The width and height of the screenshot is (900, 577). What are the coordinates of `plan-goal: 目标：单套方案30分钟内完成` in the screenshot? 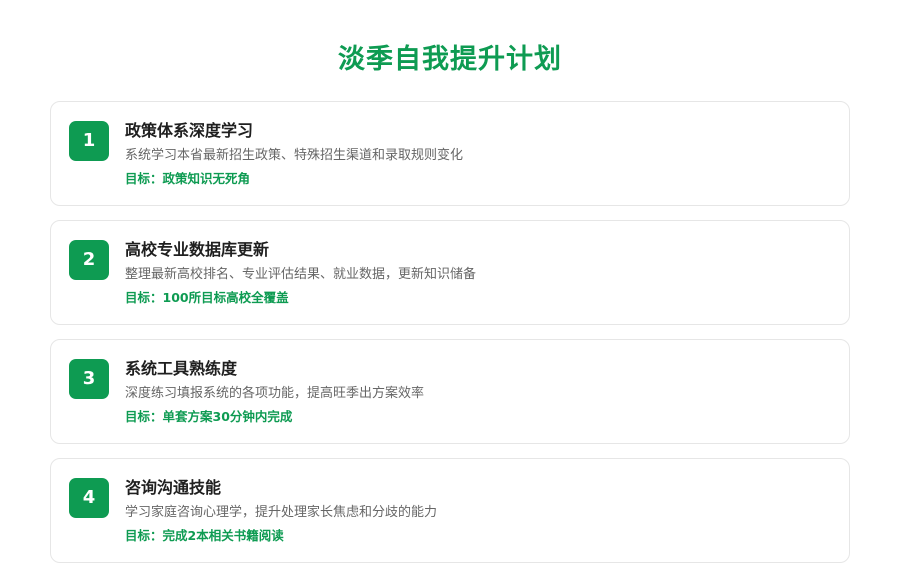 It's located at (209, 416).